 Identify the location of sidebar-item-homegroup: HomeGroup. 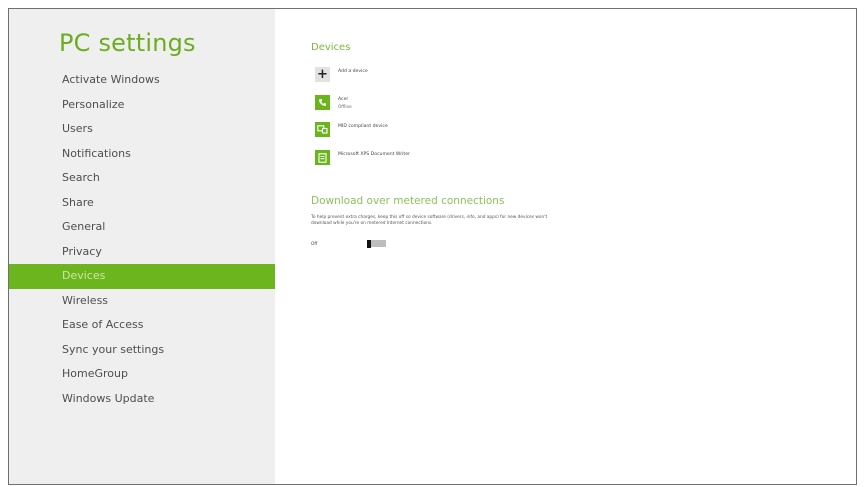
(142, 374).